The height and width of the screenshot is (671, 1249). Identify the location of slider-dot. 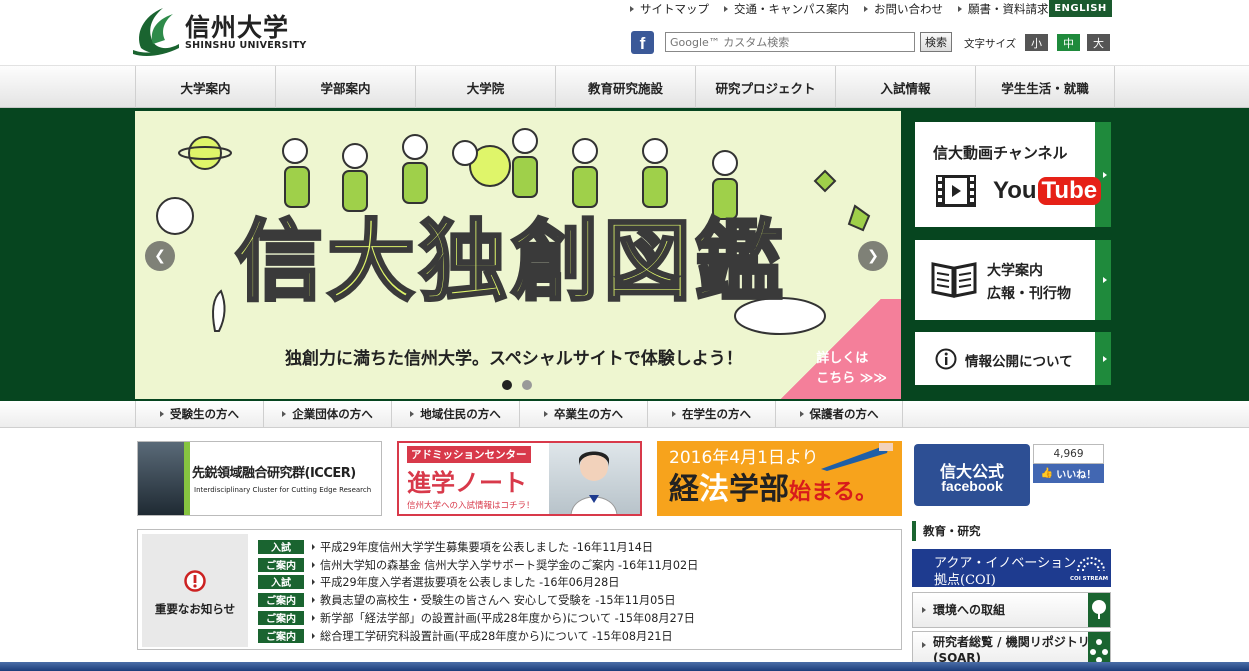
(527, 385).